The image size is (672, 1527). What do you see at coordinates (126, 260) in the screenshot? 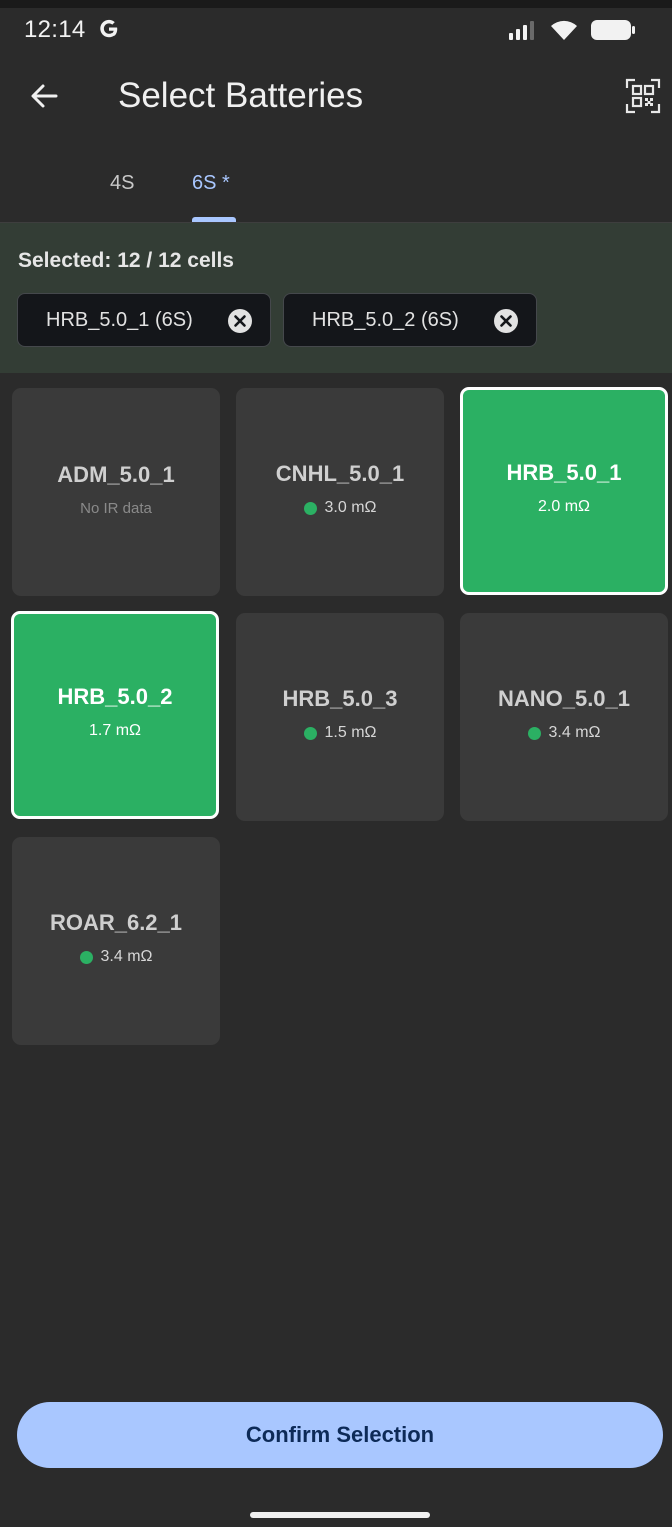
I see `selection-summary: Selected: 12 / 12 cells` at bounding box center [126, 260].